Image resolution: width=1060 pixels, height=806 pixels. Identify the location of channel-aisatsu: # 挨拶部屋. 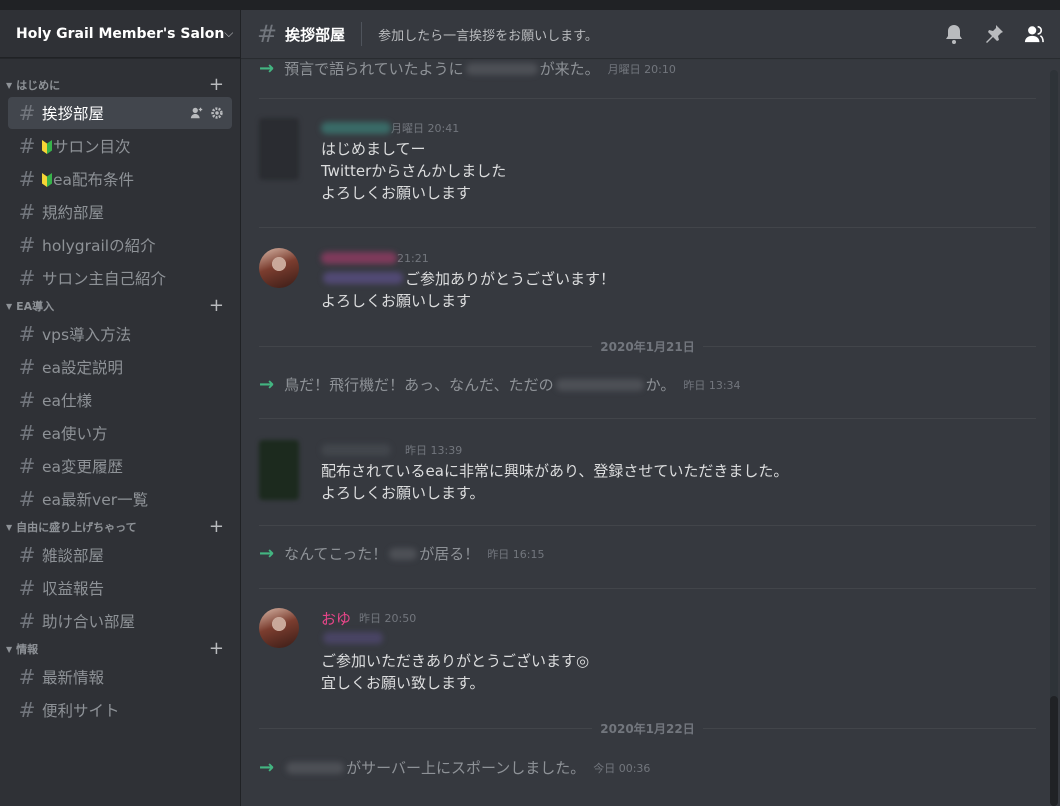
(120, 113).